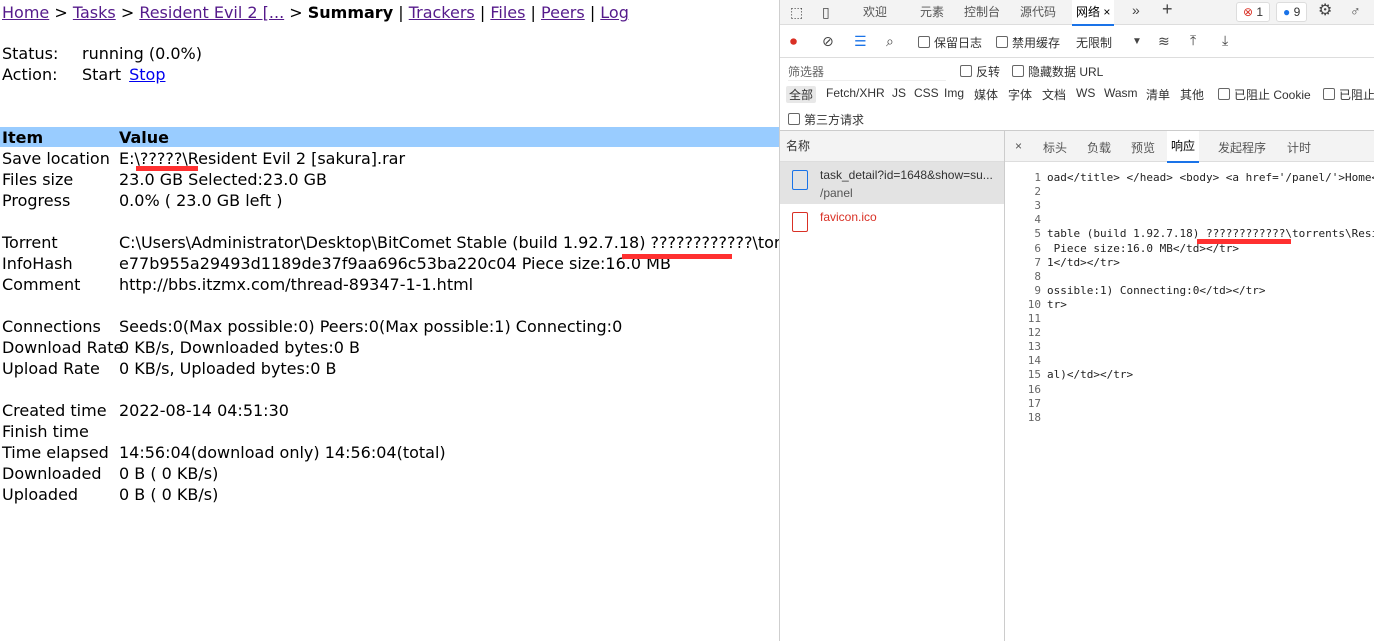 The image size is (1374, 641). Describe the element at coordinates (1093, 13) in the screenshot. I see `tab-network: 网络 ×` at that location.